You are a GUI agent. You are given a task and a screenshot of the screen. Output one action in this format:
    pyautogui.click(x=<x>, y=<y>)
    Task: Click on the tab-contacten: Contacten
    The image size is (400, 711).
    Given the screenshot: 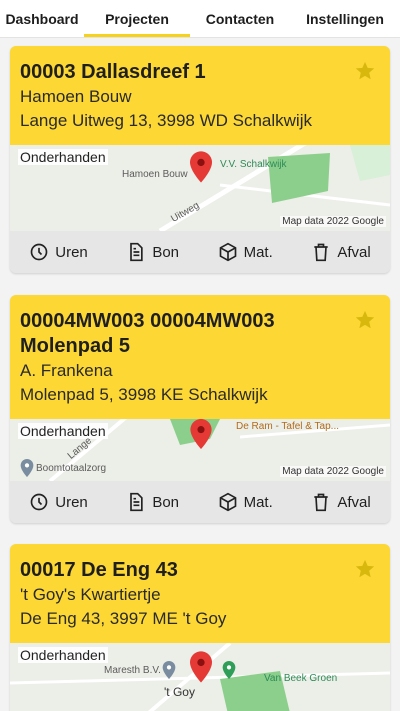 What is the action you would take?
    pyautogui.click(x=240, y=18)
    